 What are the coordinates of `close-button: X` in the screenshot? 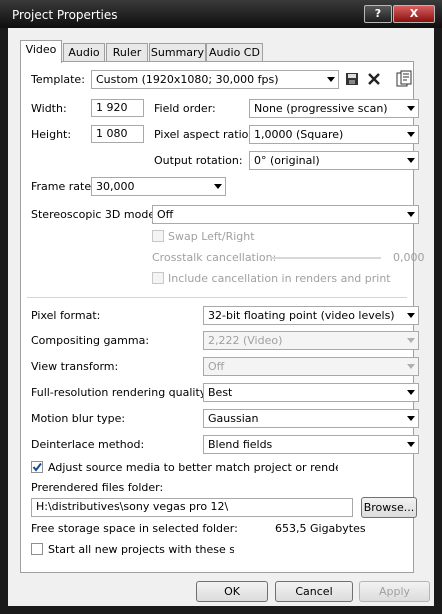 It's located at (414, 14).